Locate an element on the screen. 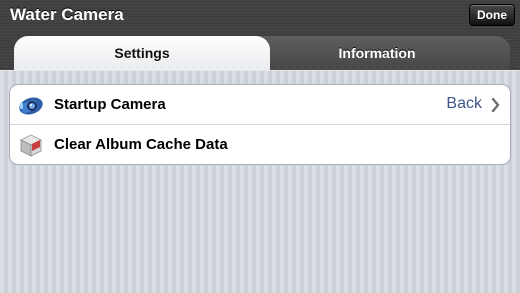  app-title: Water Camera is located at coordinates (67, 14).